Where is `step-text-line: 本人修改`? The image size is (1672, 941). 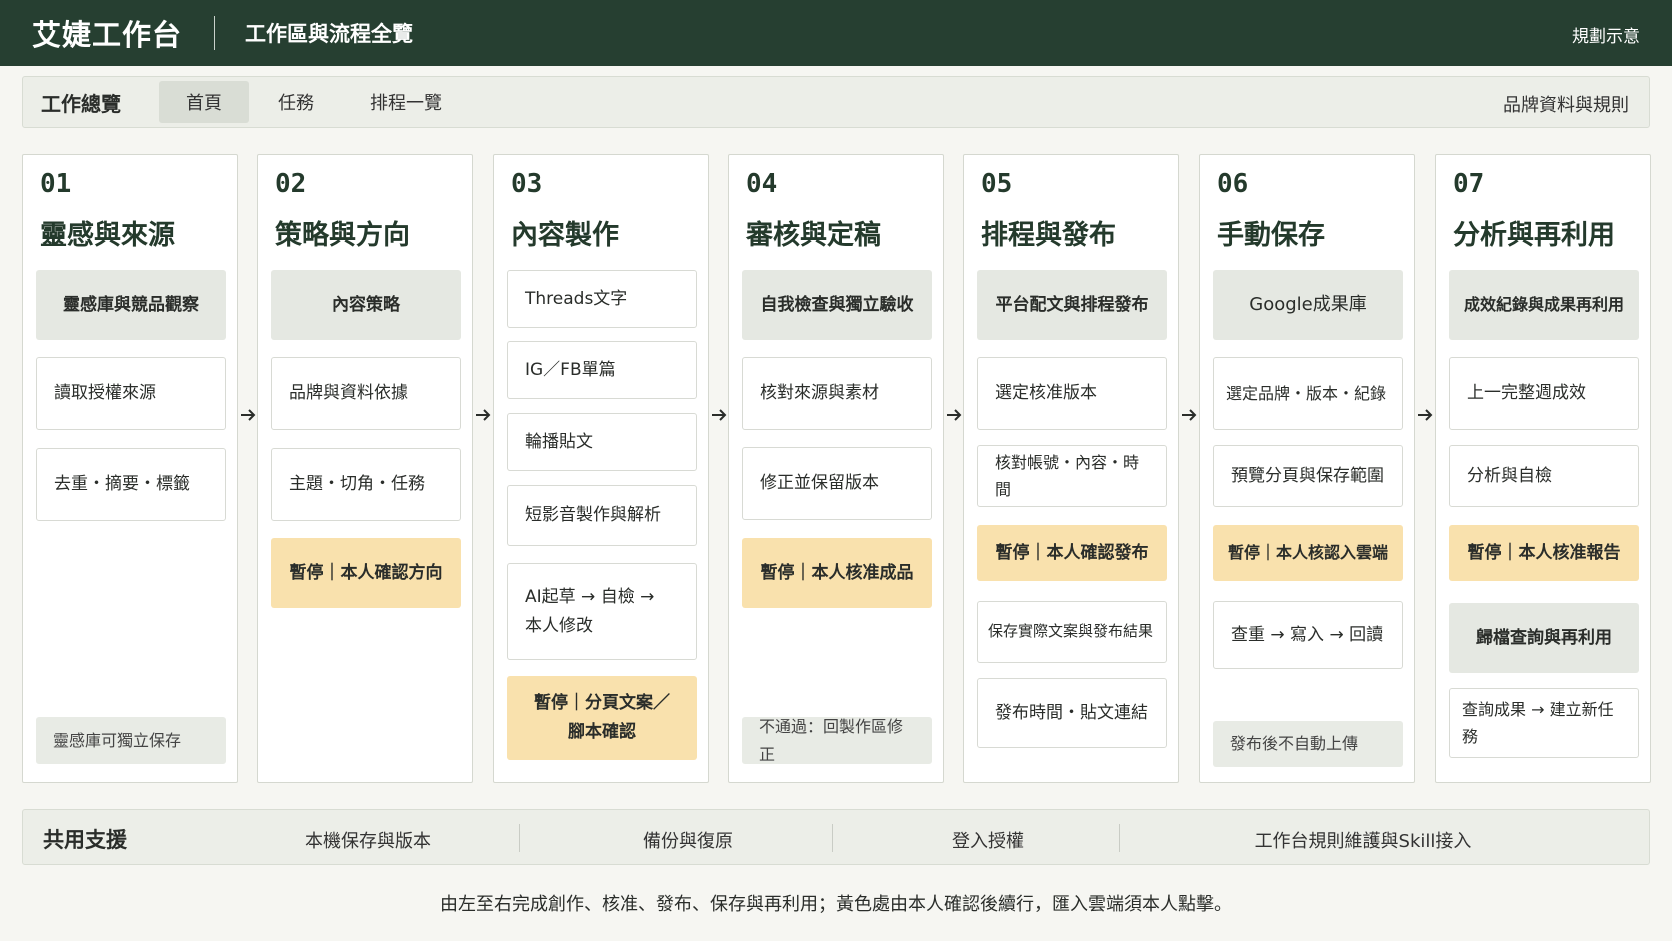
step-text-line: 本人修改 is located at coordinates (559, 625).